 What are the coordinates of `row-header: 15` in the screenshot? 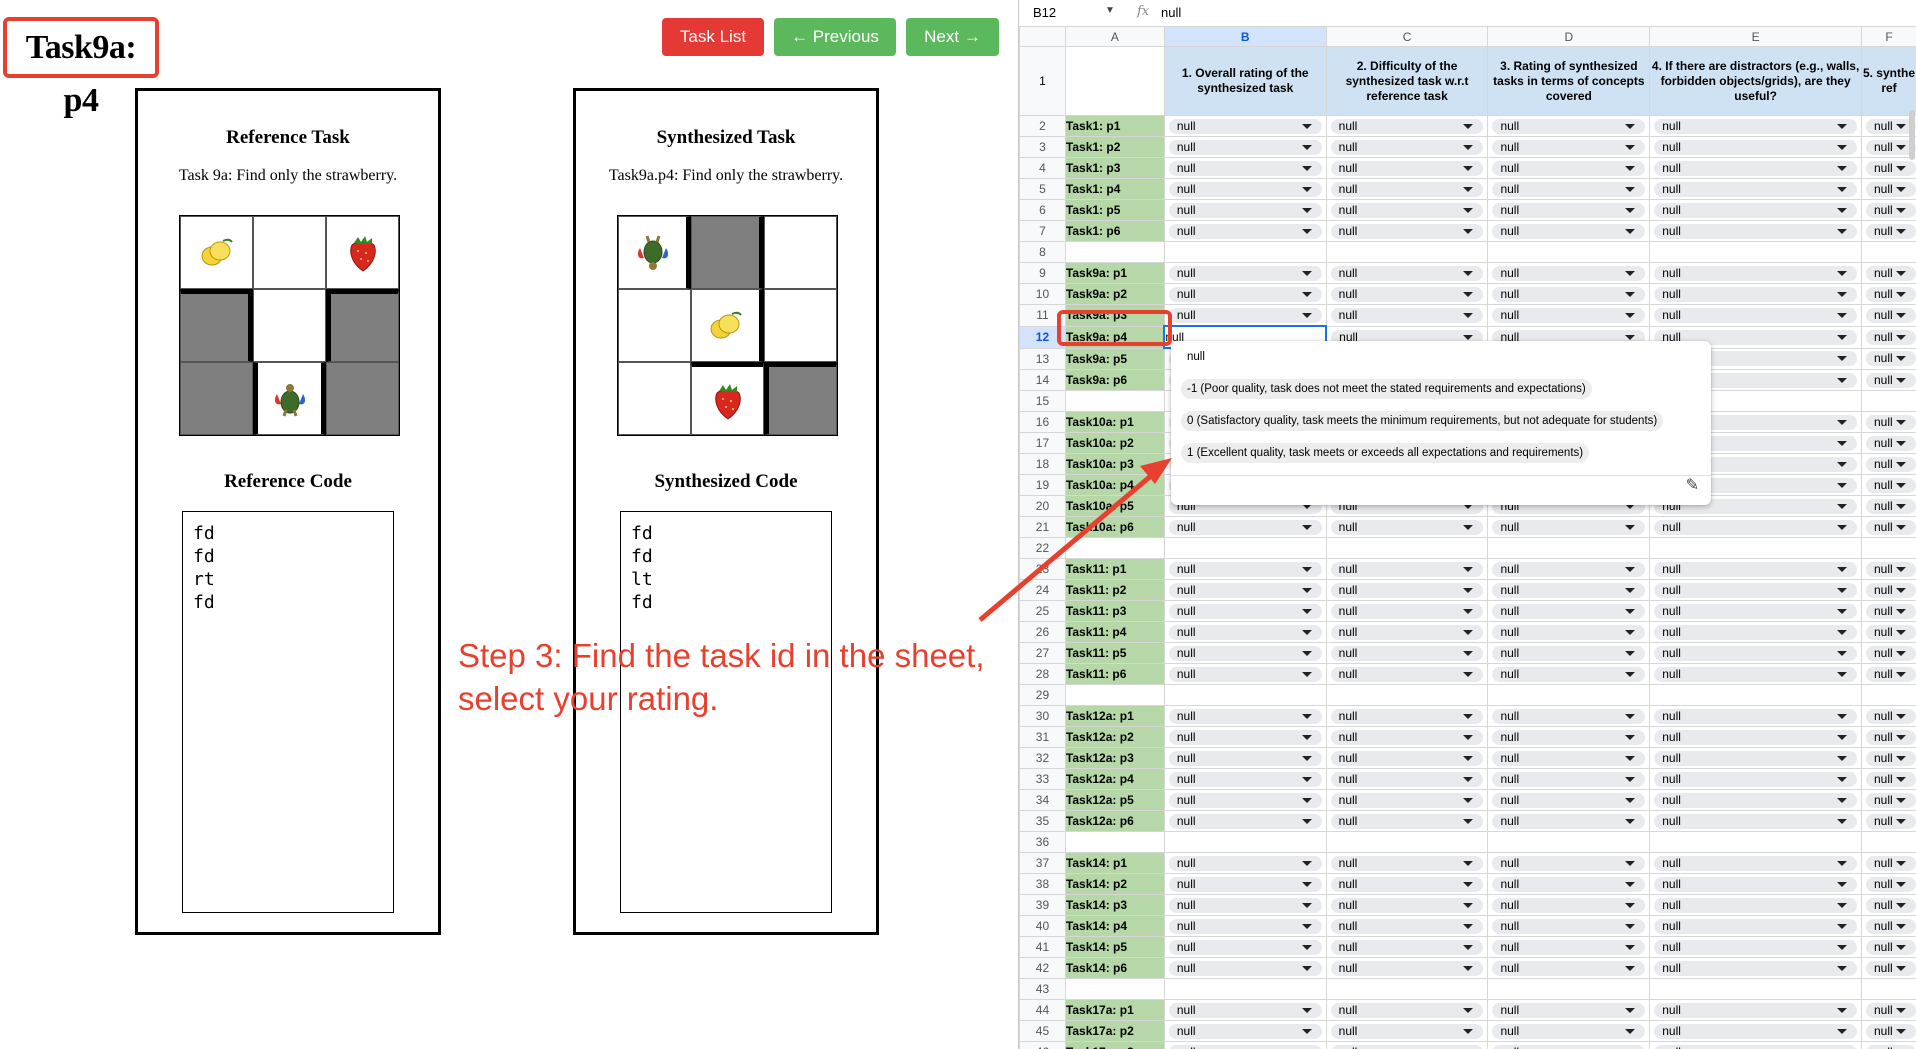 It's located at (1042, 401).